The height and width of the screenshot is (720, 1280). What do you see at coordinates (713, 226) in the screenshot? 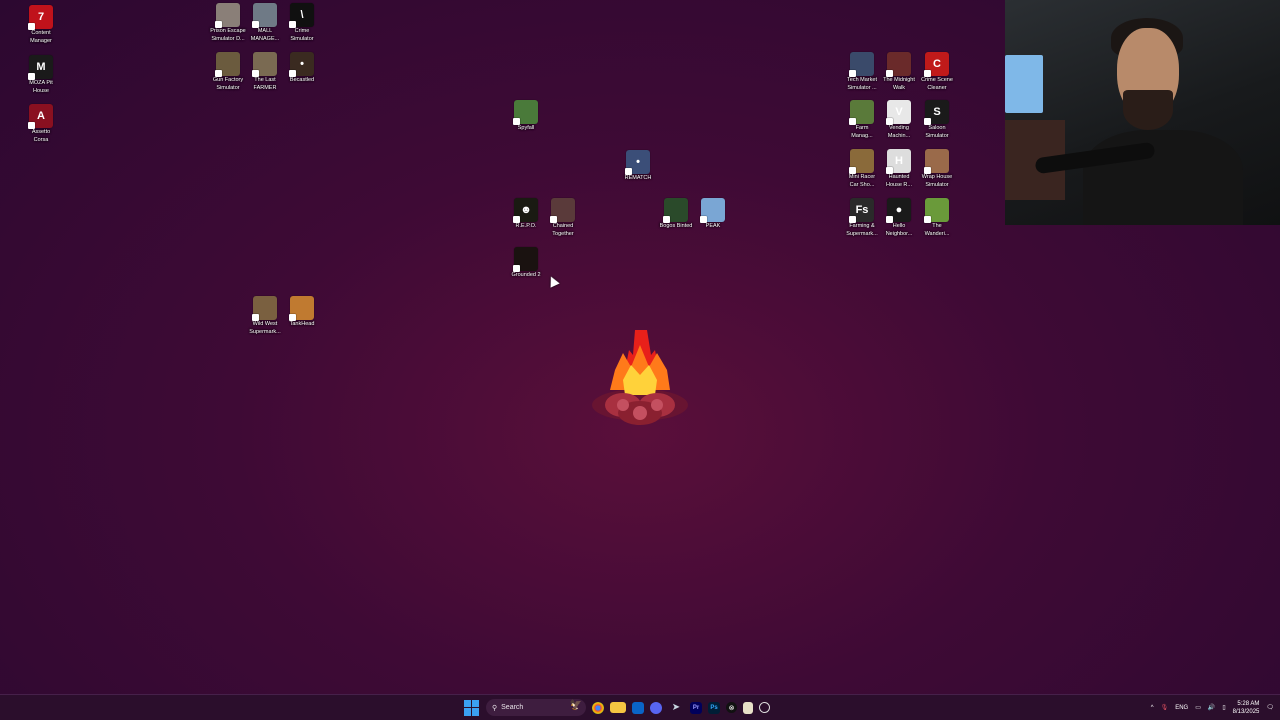
I see `desktop-icon-label: PEAK` at bounding box center [713, 226].